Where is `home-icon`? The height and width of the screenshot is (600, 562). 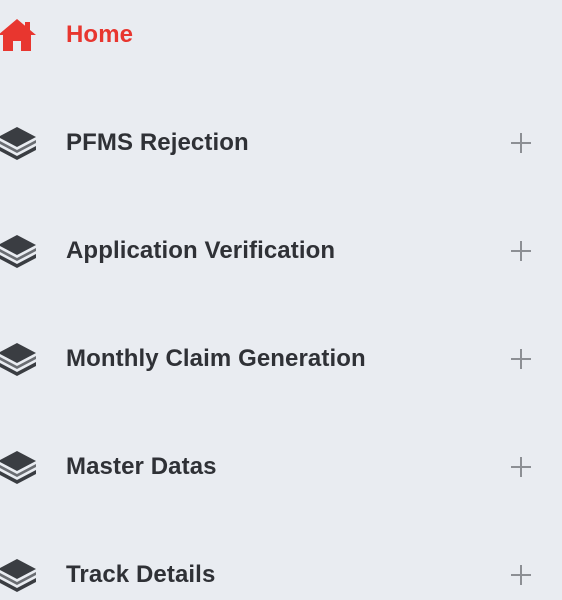 home-icon is located at coordinates (18, 35).